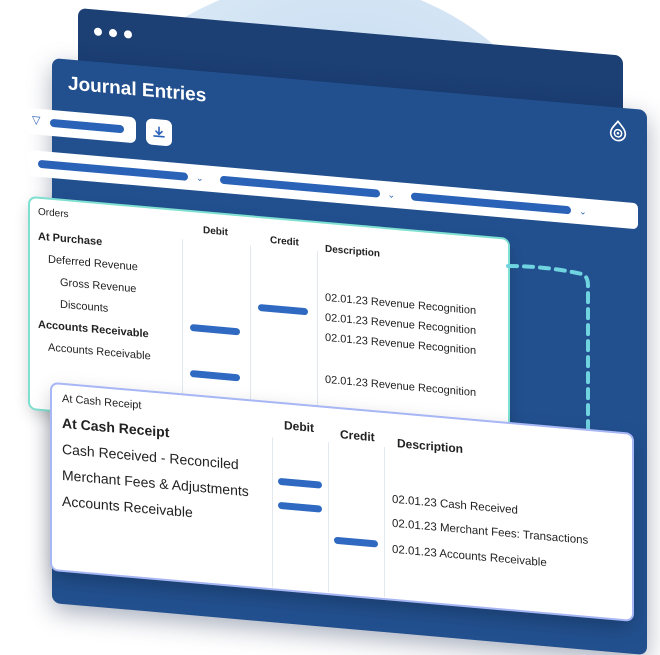 This screenshot has height=655, width=660. Describe the element at coordinates (548, 357) in the screenshot. I see `connector-line` at that location.